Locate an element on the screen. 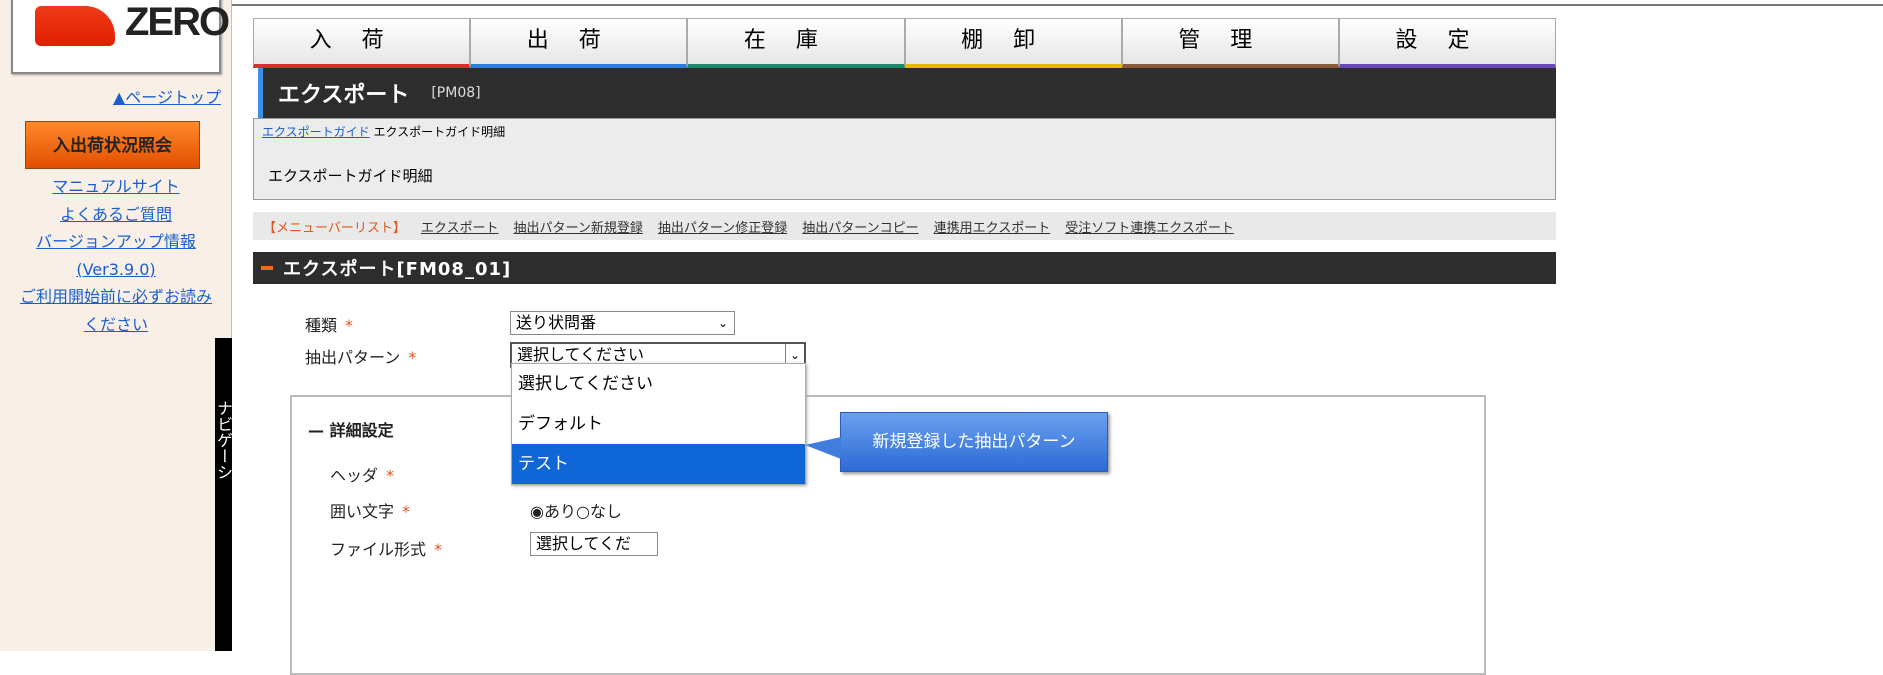 This screenshot has height=675, width=1883. divider is located at coordinates (1057, 3).